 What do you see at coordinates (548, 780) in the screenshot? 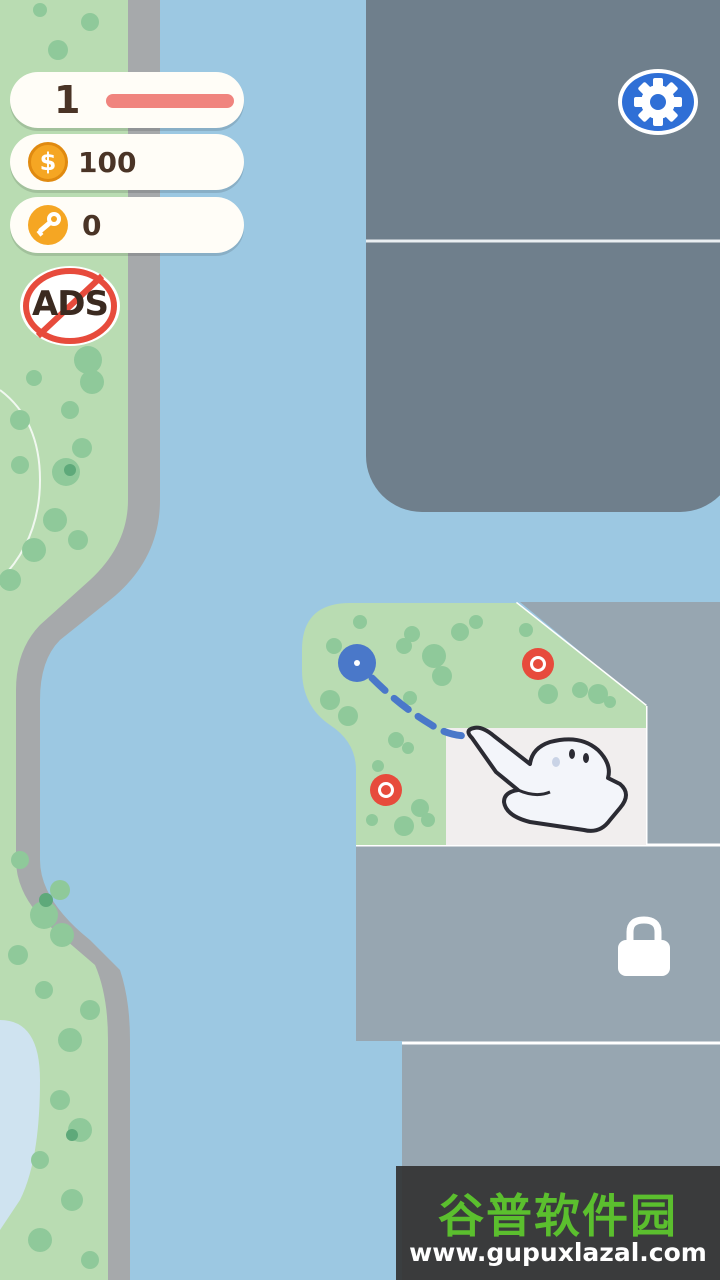
I see `pointing-hand-icon` at bounding box center [548, 780].